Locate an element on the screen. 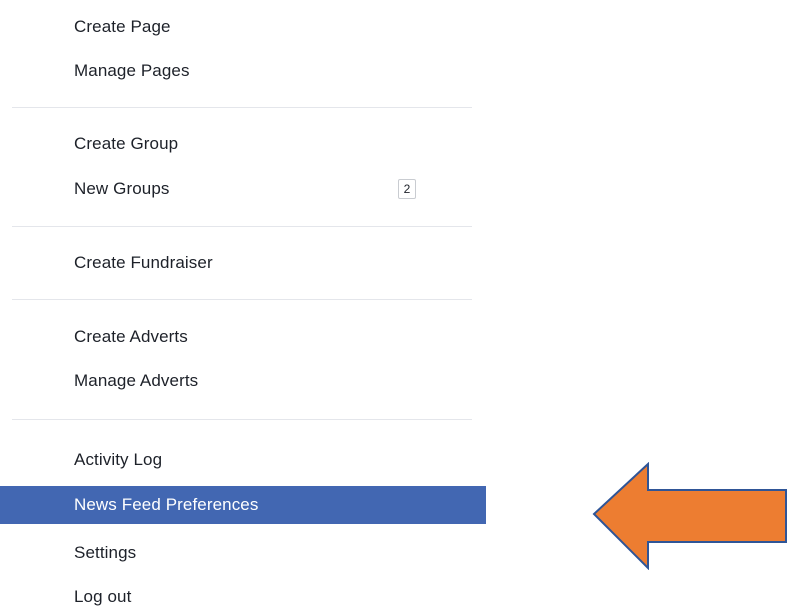  menu-item-label: Log out is located at coordinates (103, 596).